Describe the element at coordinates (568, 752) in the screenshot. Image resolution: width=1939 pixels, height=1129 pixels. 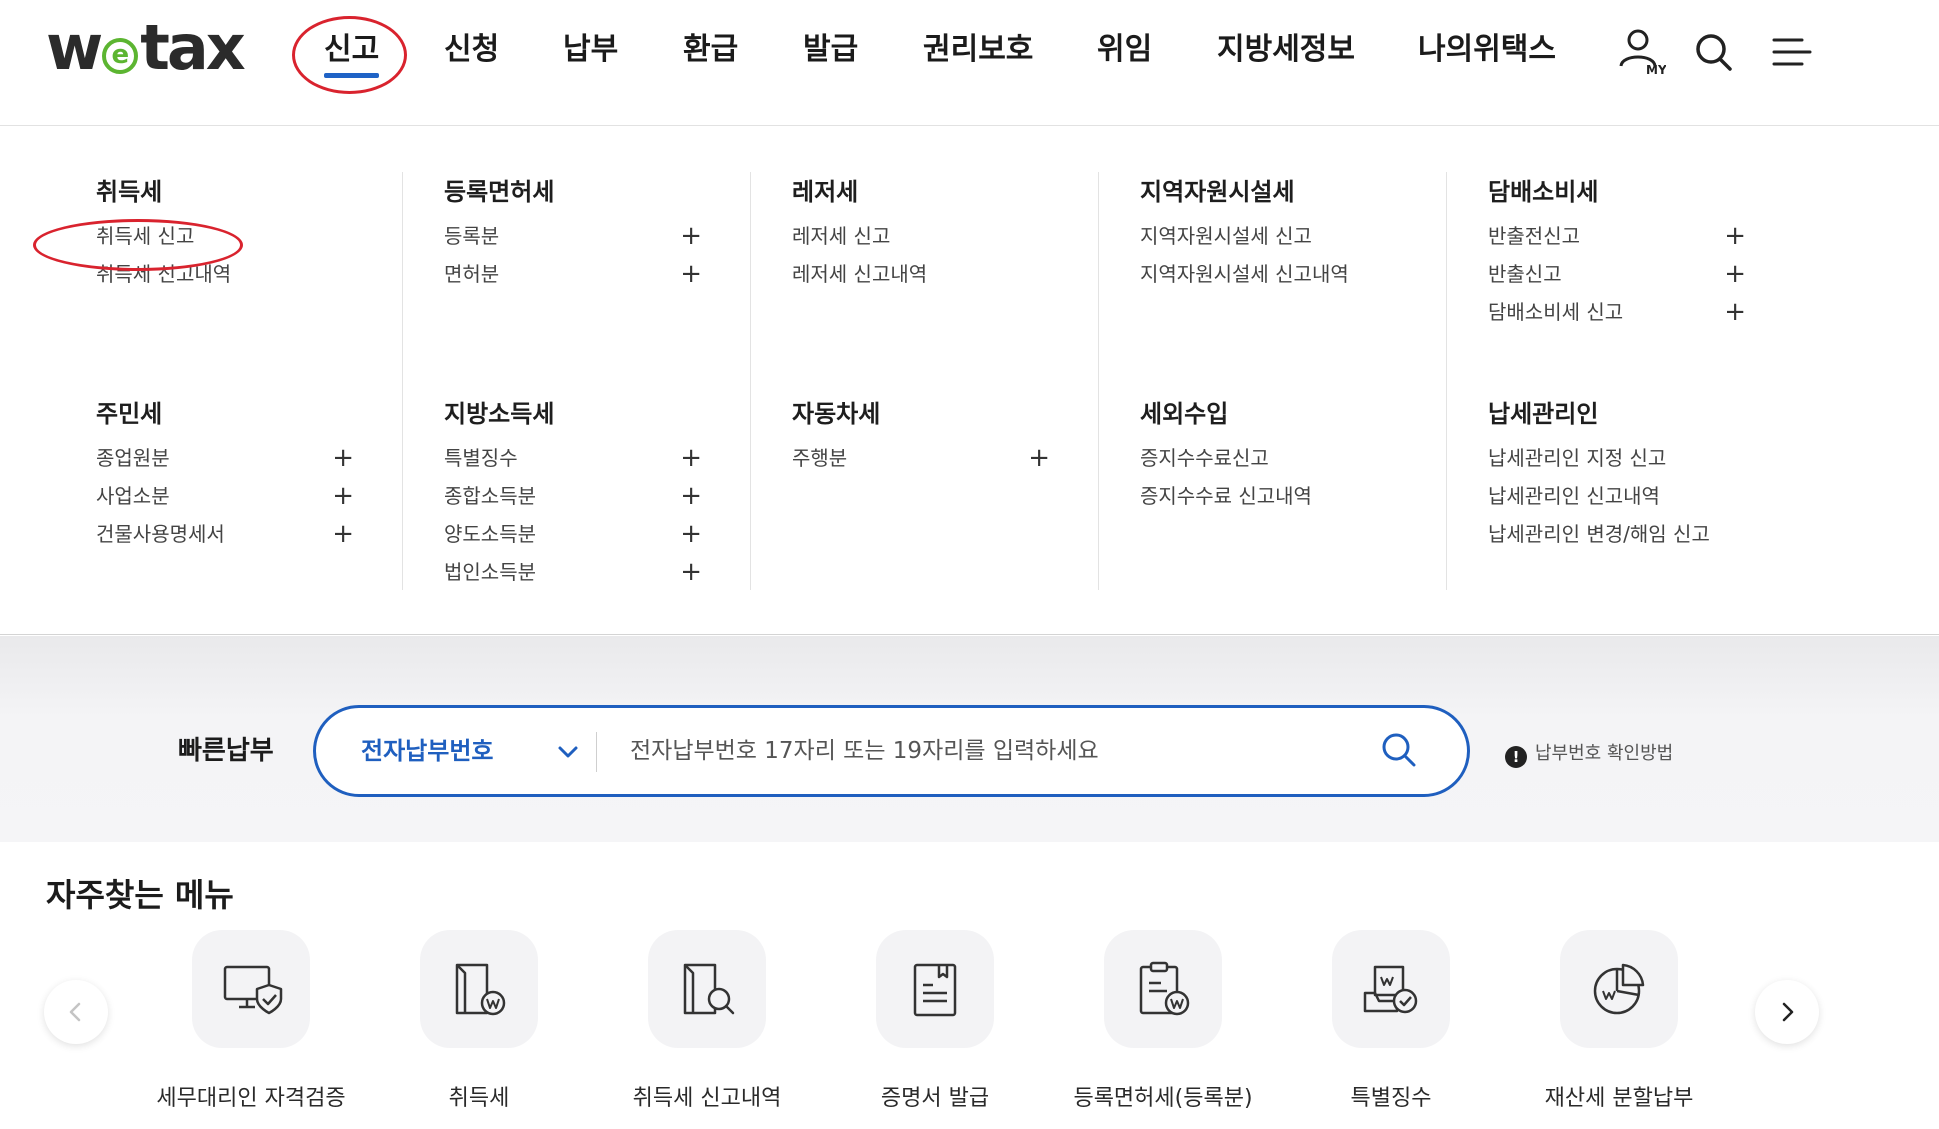
I see `chevron-down-icon` at that location.